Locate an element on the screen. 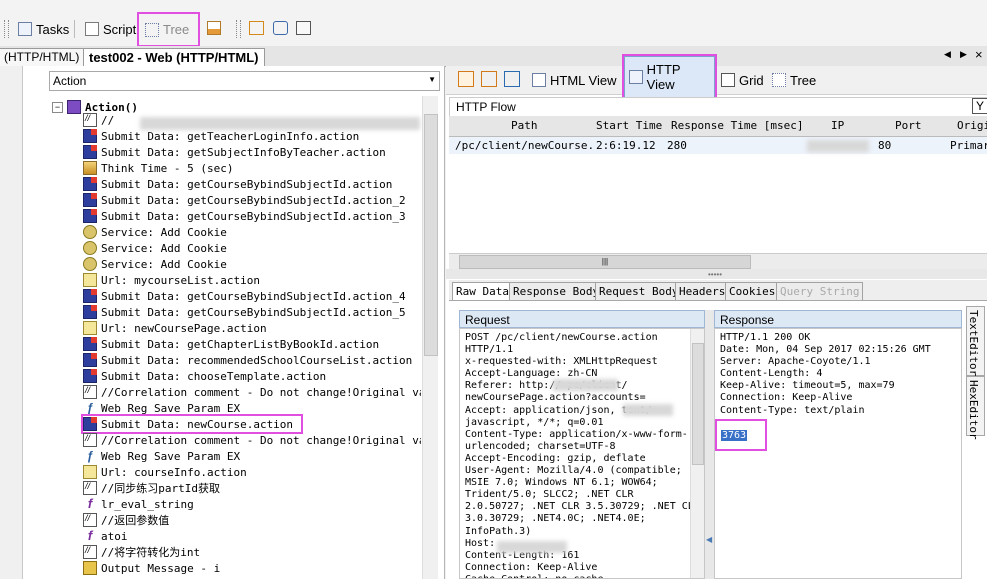  web-reg-icon: ƒ is located at coordinates (90, 456).